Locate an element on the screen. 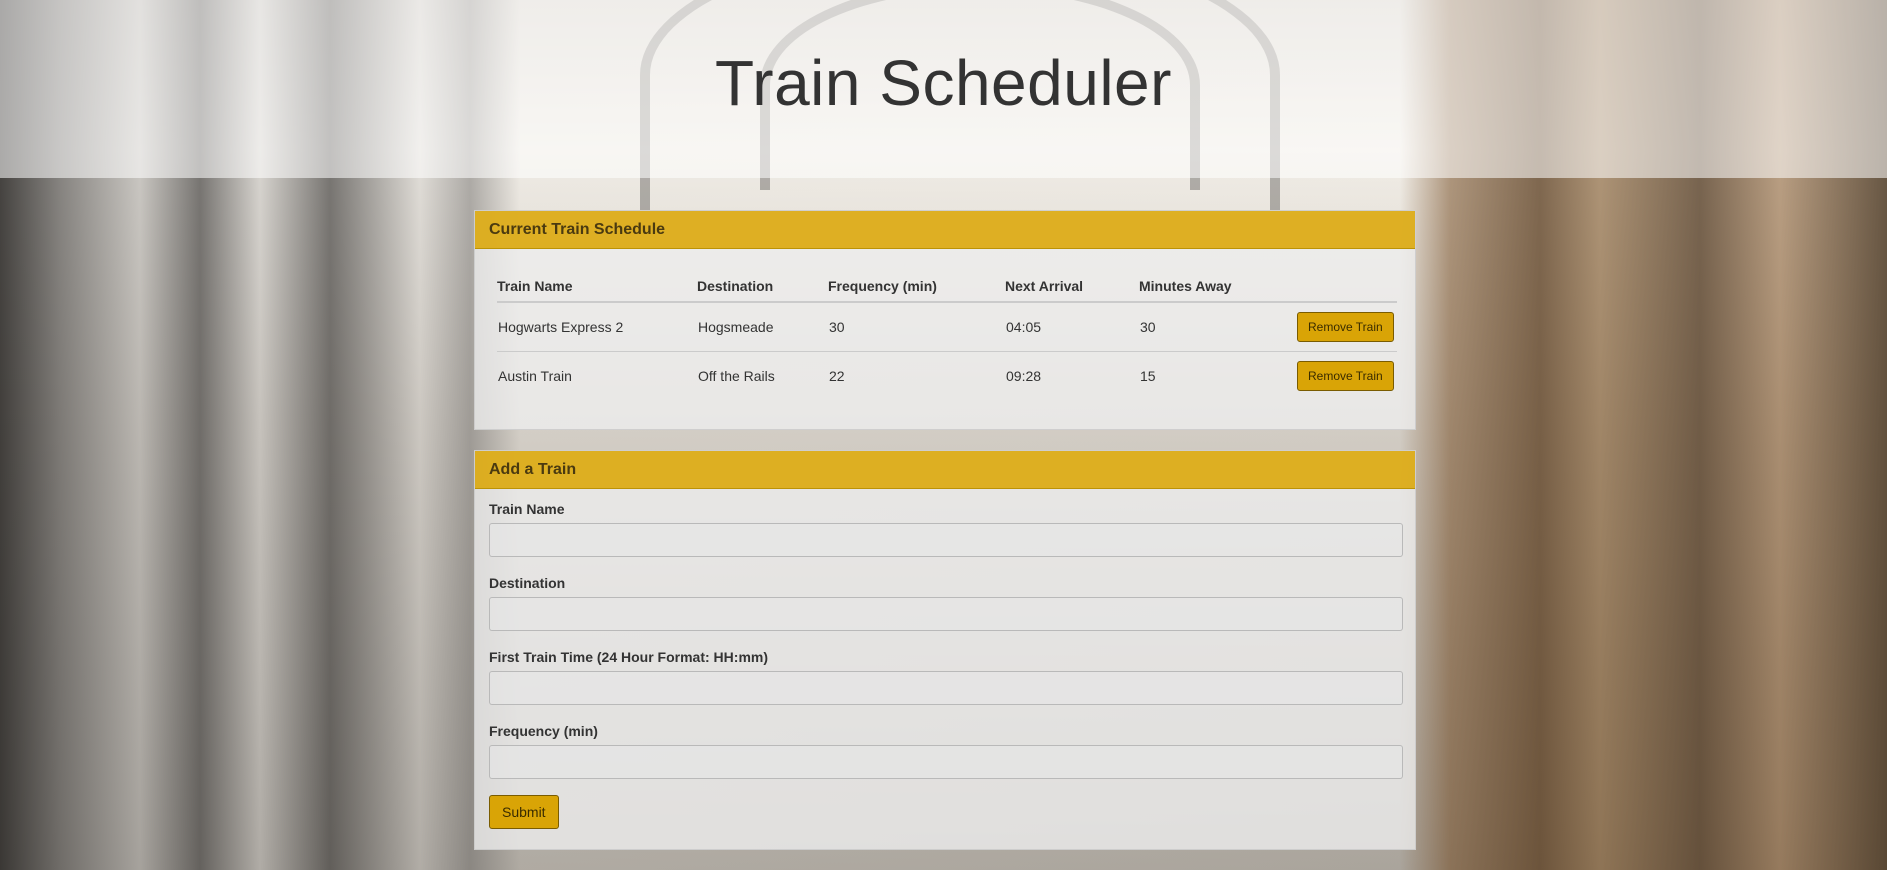 The width and height of the screenshot is (1887, 870). add-train-panel-heading: Add a Train is located at coordinates (945, 470).